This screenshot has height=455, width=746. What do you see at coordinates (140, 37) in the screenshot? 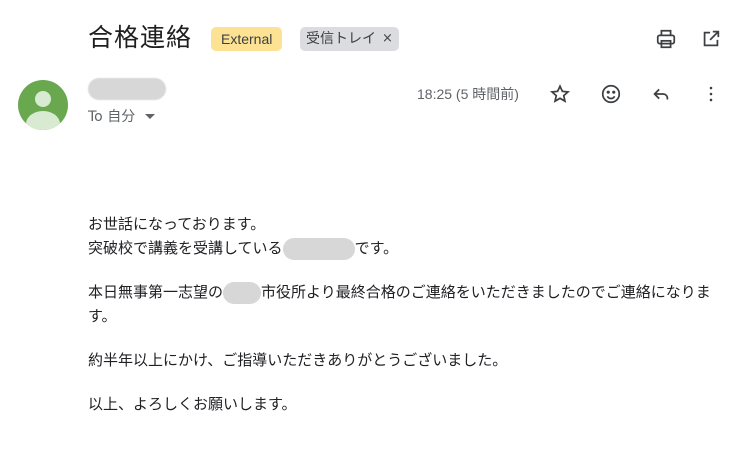
I see `email-subject: 合格連絡` at bounding box center [140, 37].